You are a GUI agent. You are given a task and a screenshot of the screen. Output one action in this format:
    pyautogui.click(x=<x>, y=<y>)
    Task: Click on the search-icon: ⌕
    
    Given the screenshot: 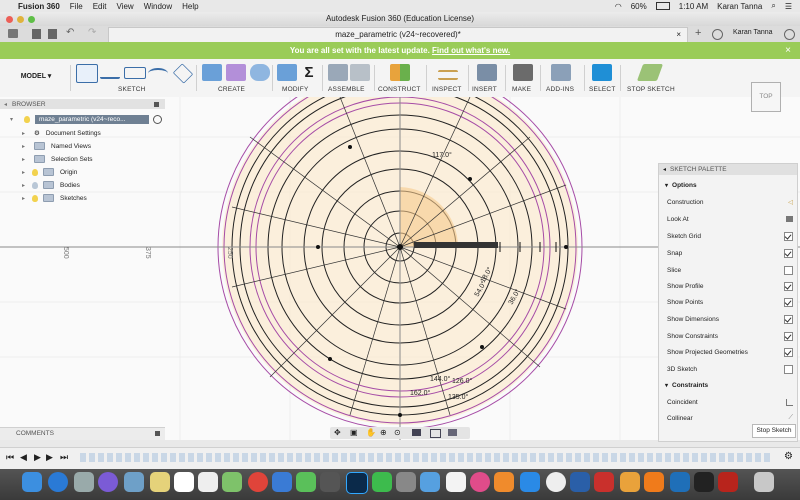 What is the action you would take?
    pyautogui.click(x=773, y=6)
    